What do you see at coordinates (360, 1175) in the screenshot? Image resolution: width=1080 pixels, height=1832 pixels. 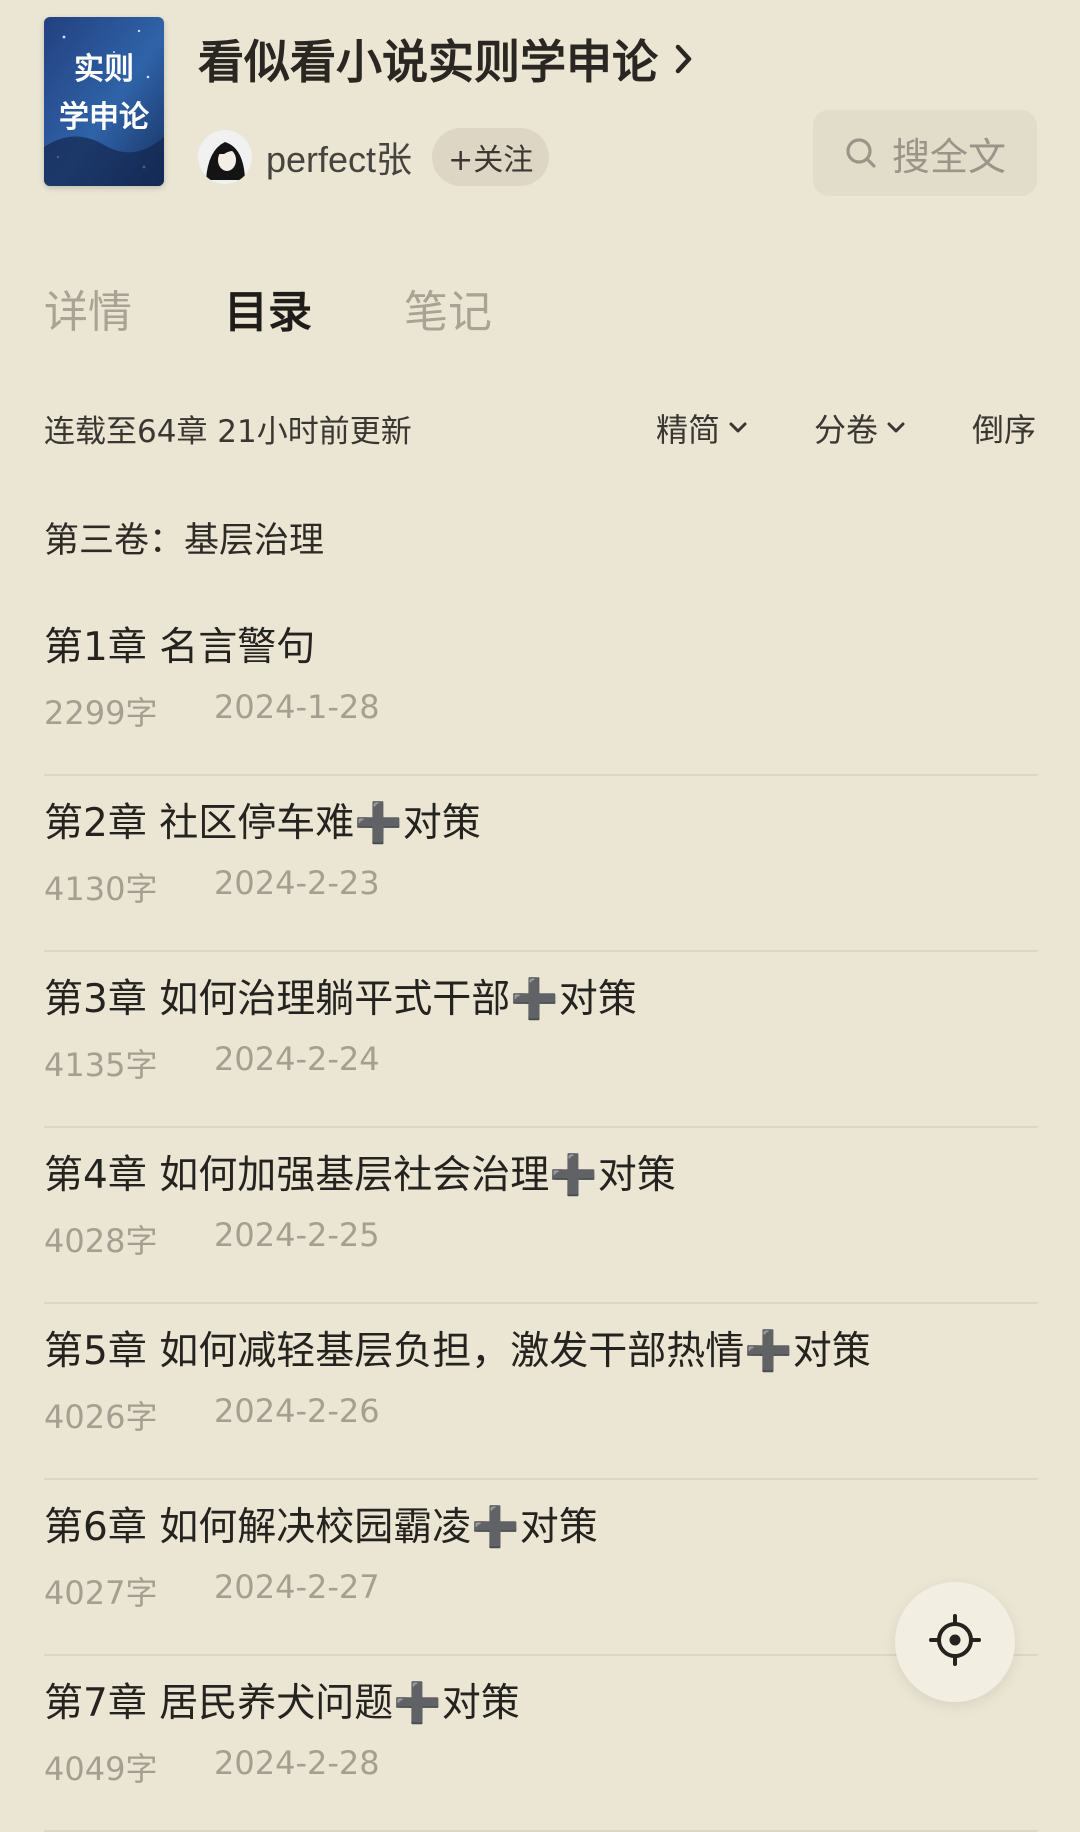 I see `chapter-title: 第4章 如何加强基层社会治理➕对策` at bounding box center [360, 1175].